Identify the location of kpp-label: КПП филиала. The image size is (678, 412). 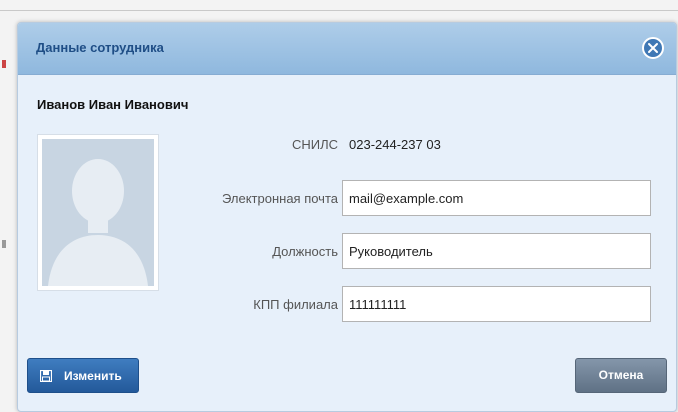
(295, 304).